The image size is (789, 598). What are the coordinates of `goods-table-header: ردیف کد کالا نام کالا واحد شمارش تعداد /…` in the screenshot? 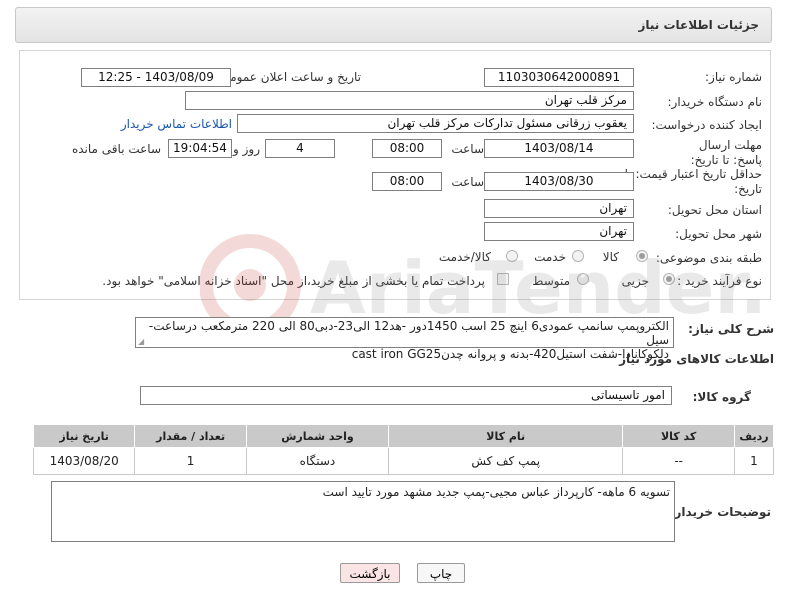 It's located at (403, 436).